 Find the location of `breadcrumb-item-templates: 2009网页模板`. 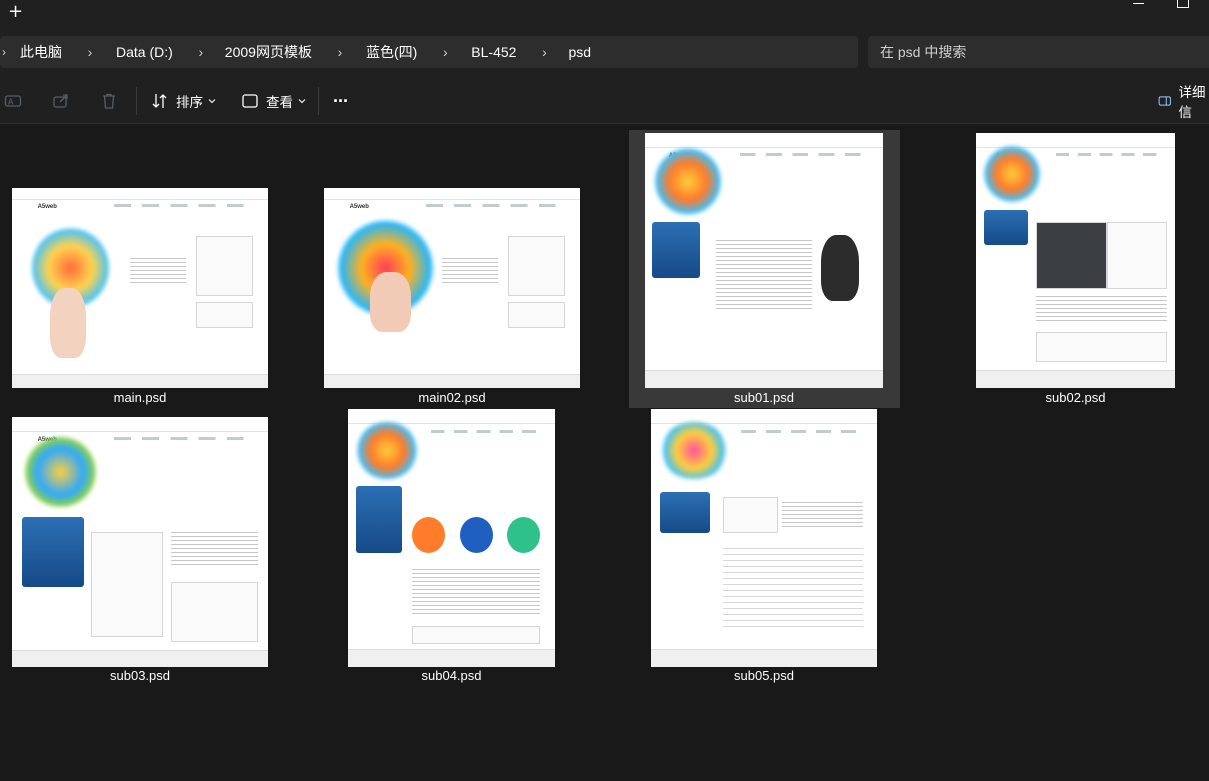

breadcrumb-item-templates: 2009网页模板 is located at coordinates (268, 52).